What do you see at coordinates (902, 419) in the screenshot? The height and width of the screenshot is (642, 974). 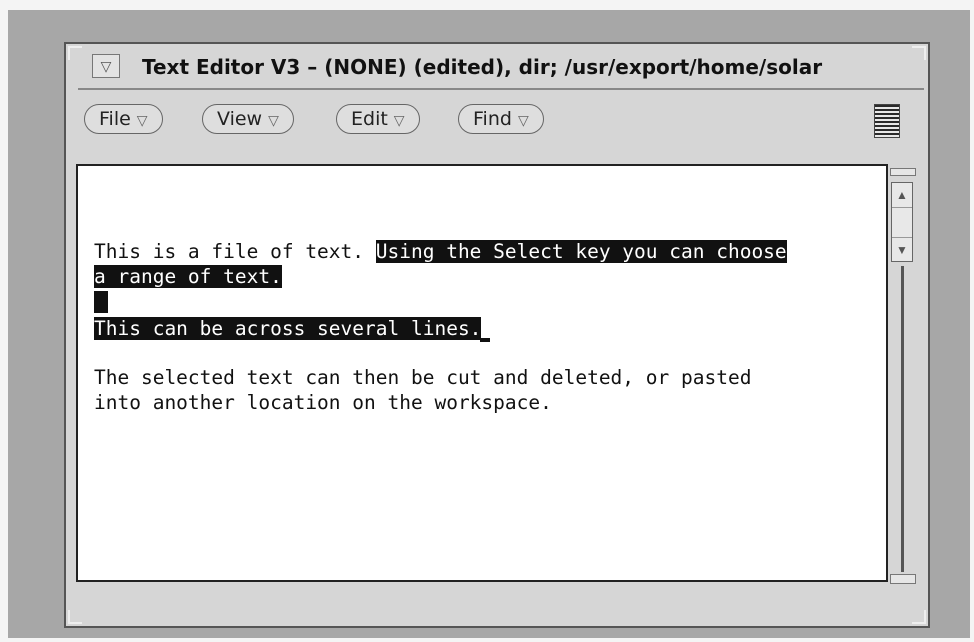 I see `scrollbar-cable` at bounding box center [902, 419].